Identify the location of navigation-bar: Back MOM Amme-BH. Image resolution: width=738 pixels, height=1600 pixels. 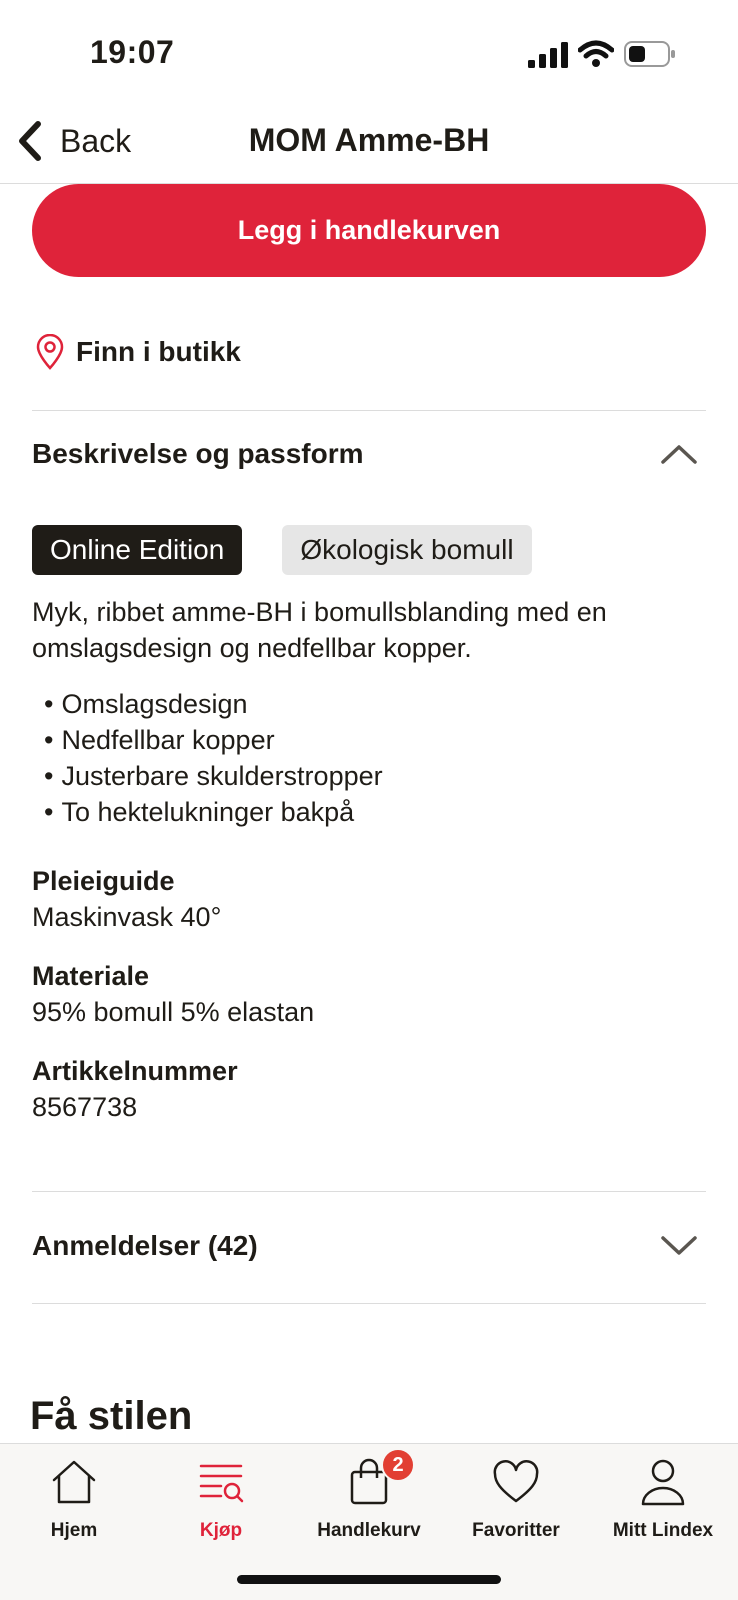
(369, 142).